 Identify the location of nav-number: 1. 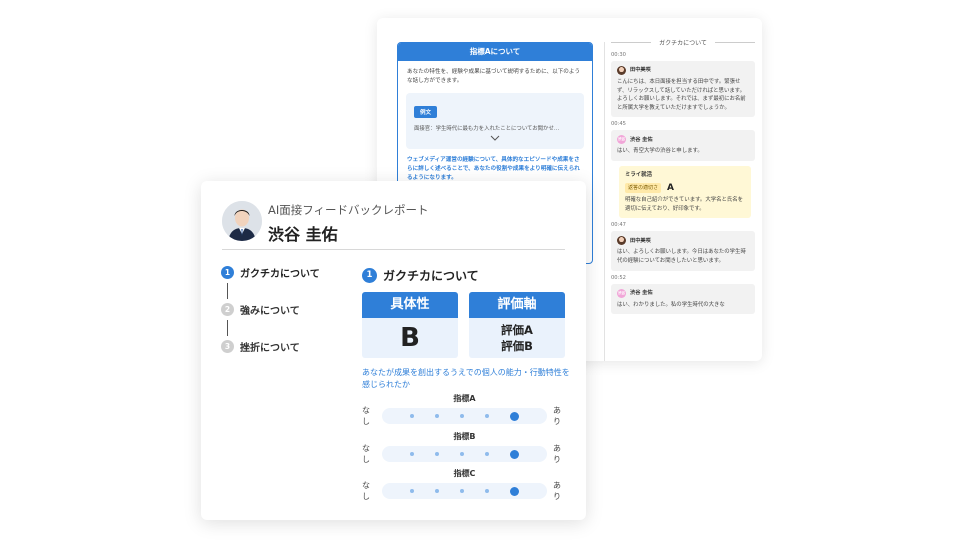
(227, 272).